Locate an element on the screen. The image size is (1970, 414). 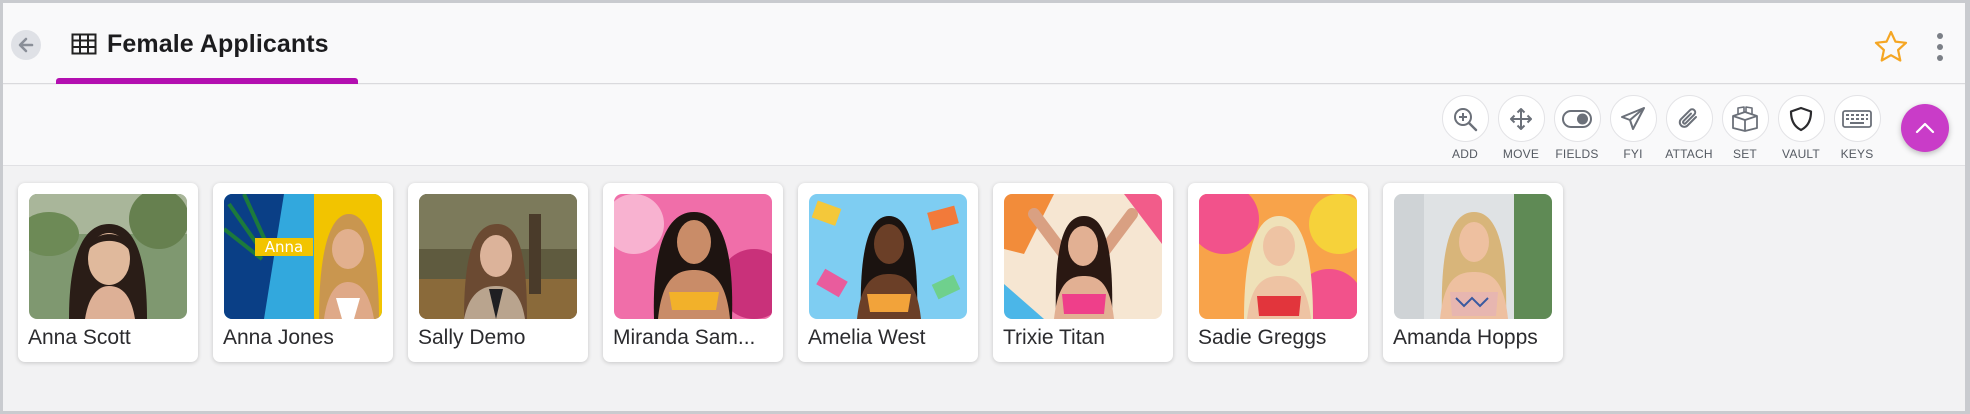
applicant-card: Amanda Hopps is located at coordinates (1473, 272).